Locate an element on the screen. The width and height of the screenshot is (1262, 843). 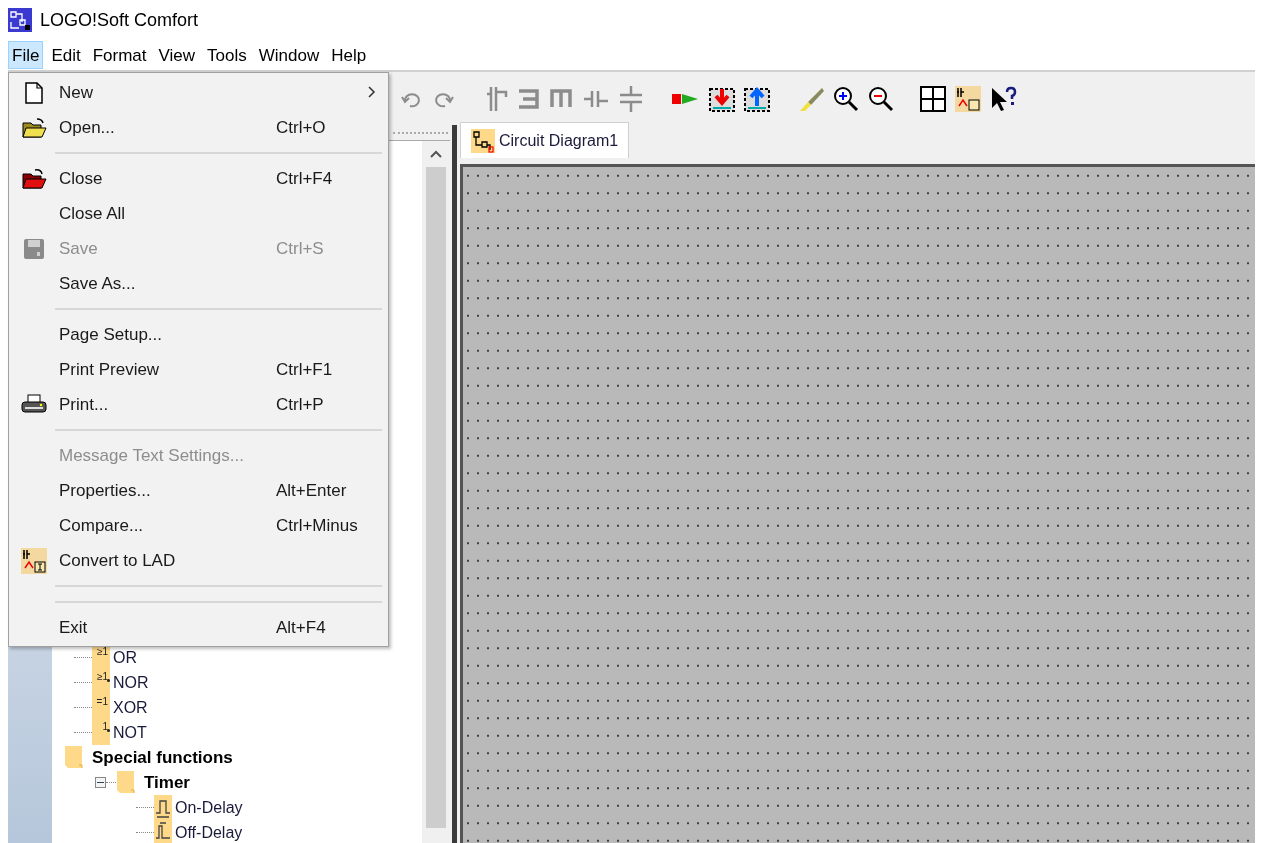
printer-icon is located at coordinates (34, 404).